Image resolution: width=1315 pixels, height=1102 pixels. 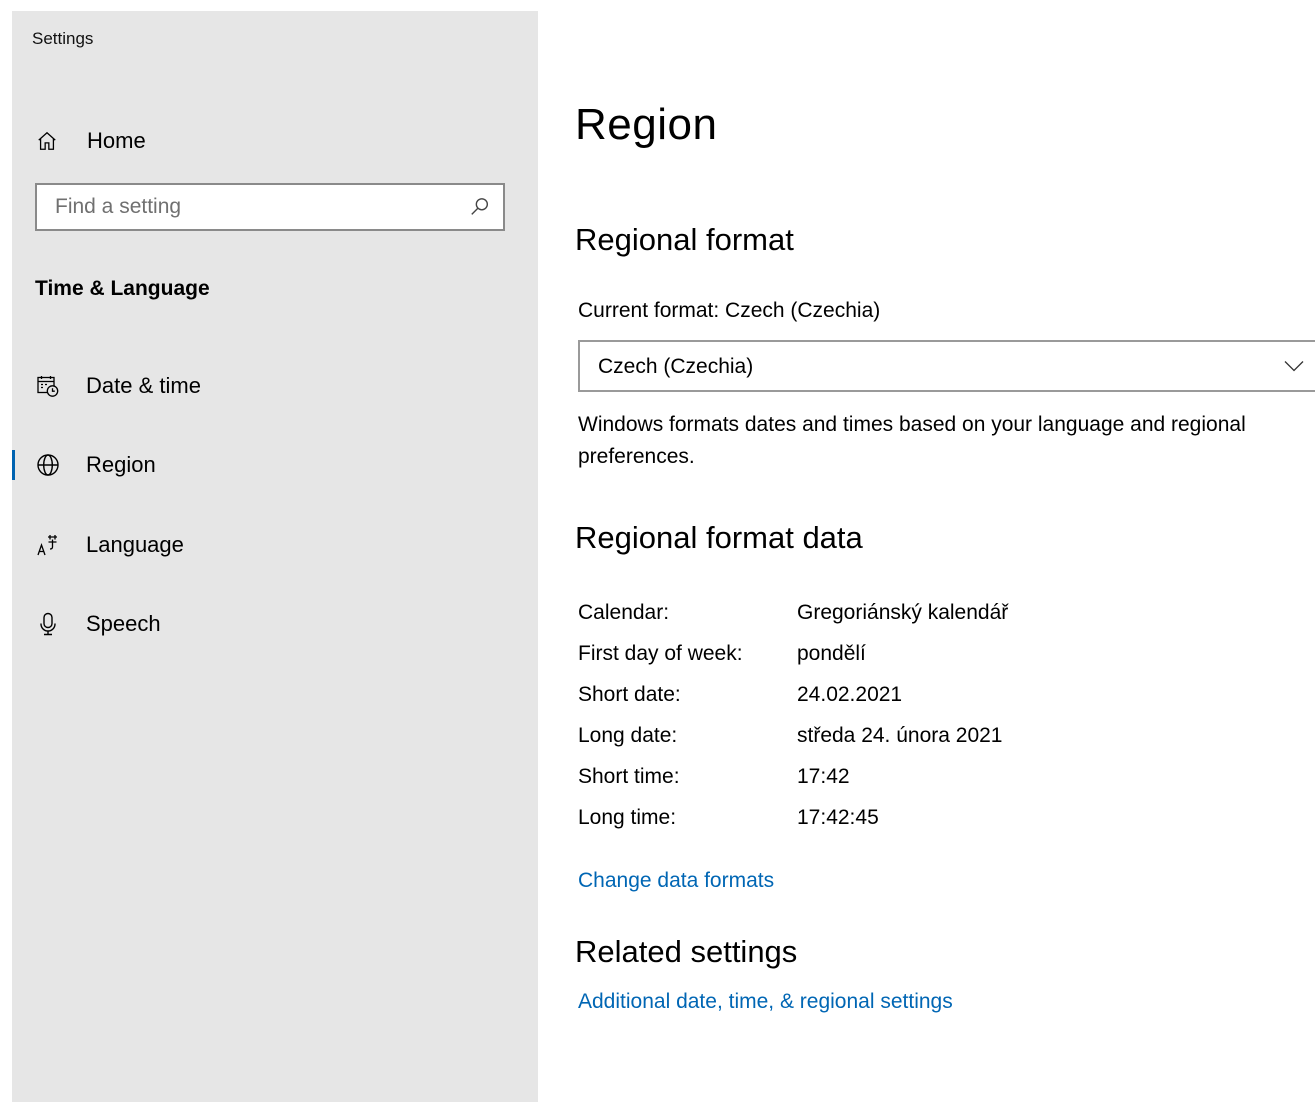 What do you see at coordinates (903, 612) in the screenshot?
I see `row-value: Gregoriánský kalendář` at bounding box center [903, 612].